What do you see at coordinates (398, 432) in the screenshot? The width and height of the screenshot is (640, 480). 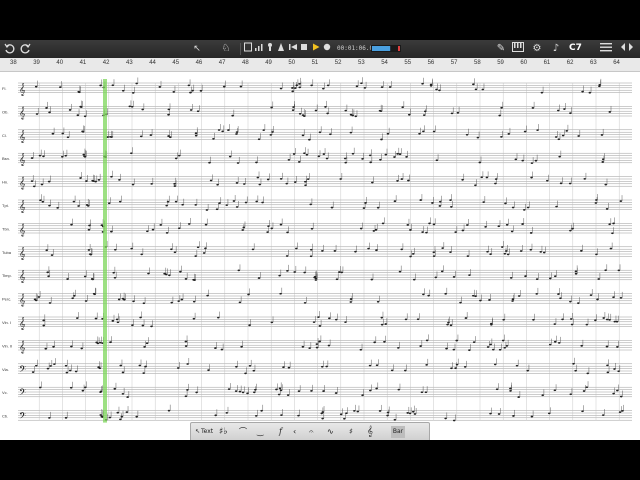 I see `palette-bar-button: Bar` at bounding box center [398, 432].